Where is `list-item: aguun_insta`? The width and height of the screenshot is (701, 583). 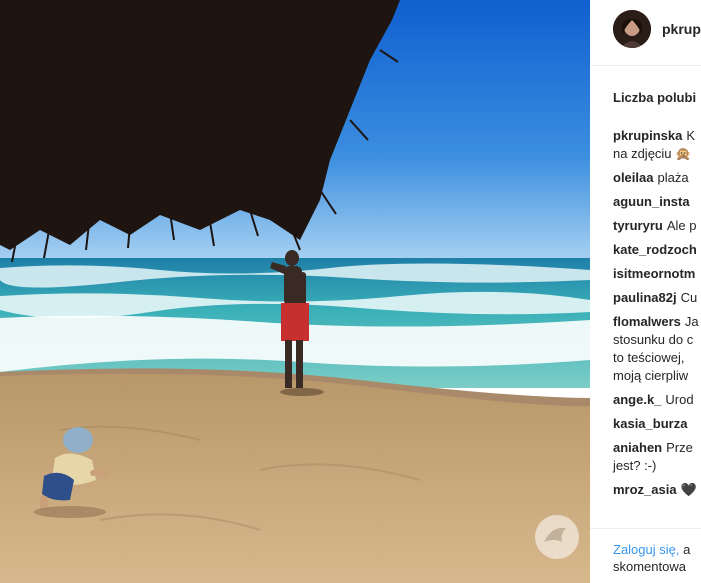
list-item: aguun_insta is located at coordinates (657, 202).